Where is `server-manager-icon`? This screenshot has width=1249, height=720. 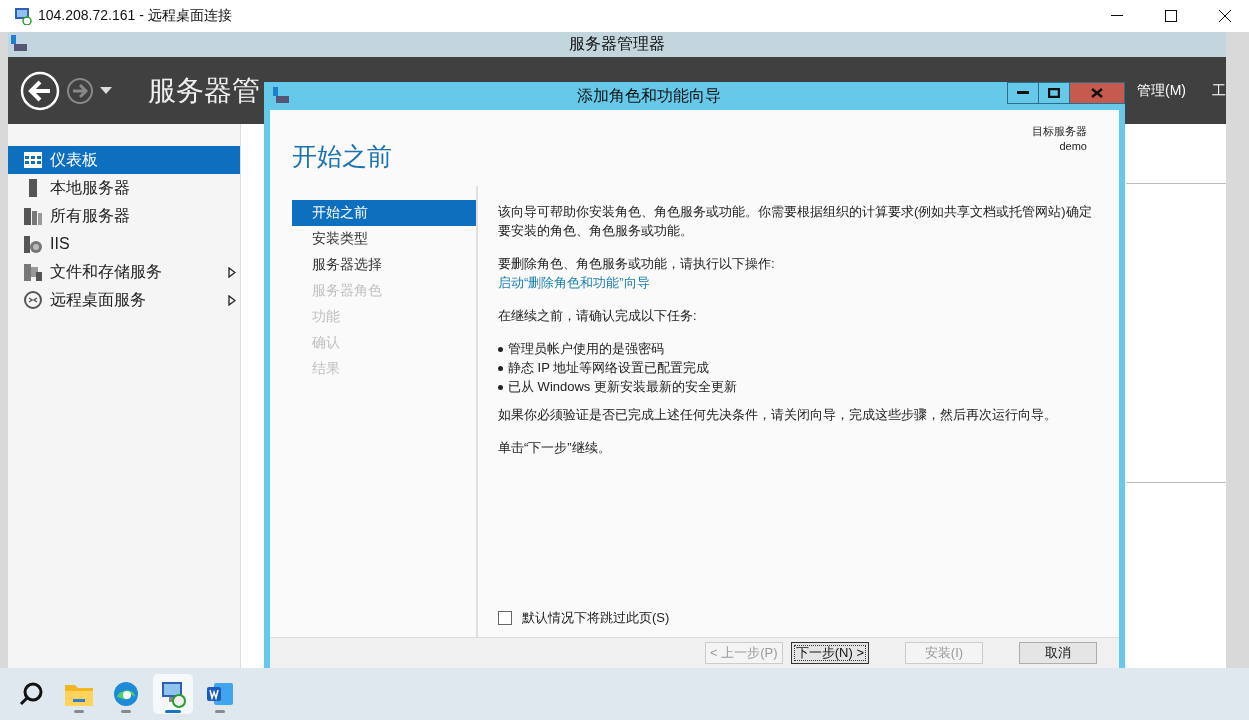
server-manager-icon is located at coordinates (19, 44).